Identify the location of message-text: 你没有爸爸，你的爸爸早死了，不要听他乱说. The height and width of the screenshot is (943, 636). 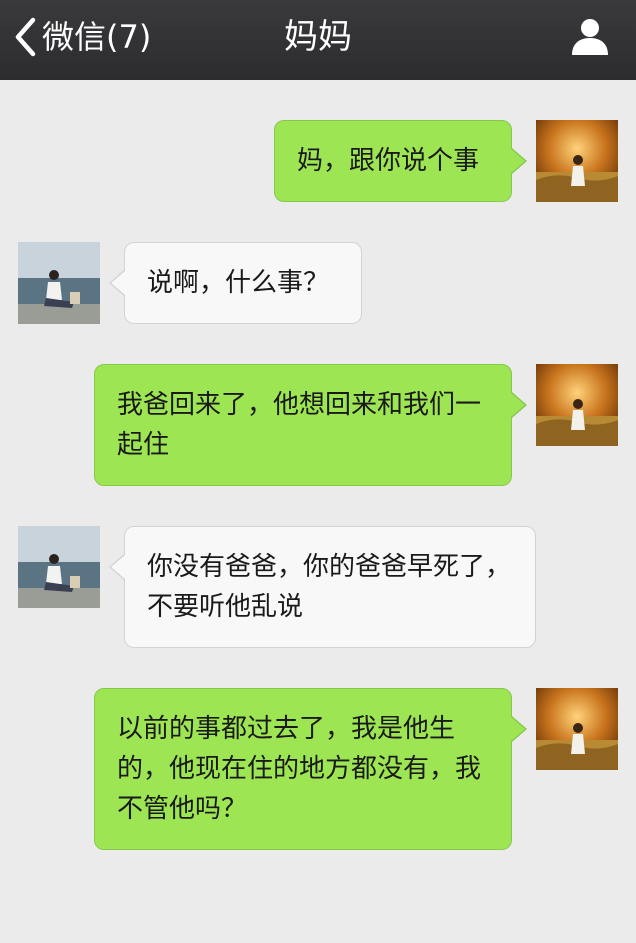
(329, 587).